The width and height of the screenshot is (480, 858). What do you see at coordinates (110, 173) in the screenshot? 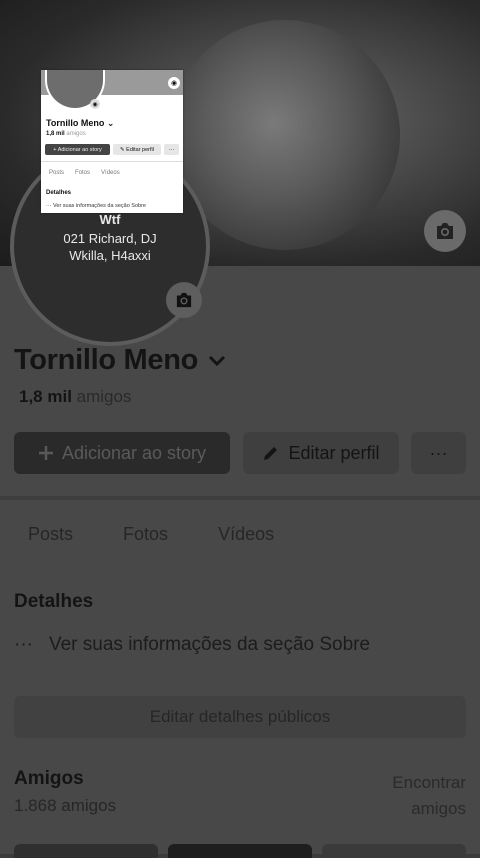
I see `preview-tab: Vídeos` at bounding box center [110, 173].